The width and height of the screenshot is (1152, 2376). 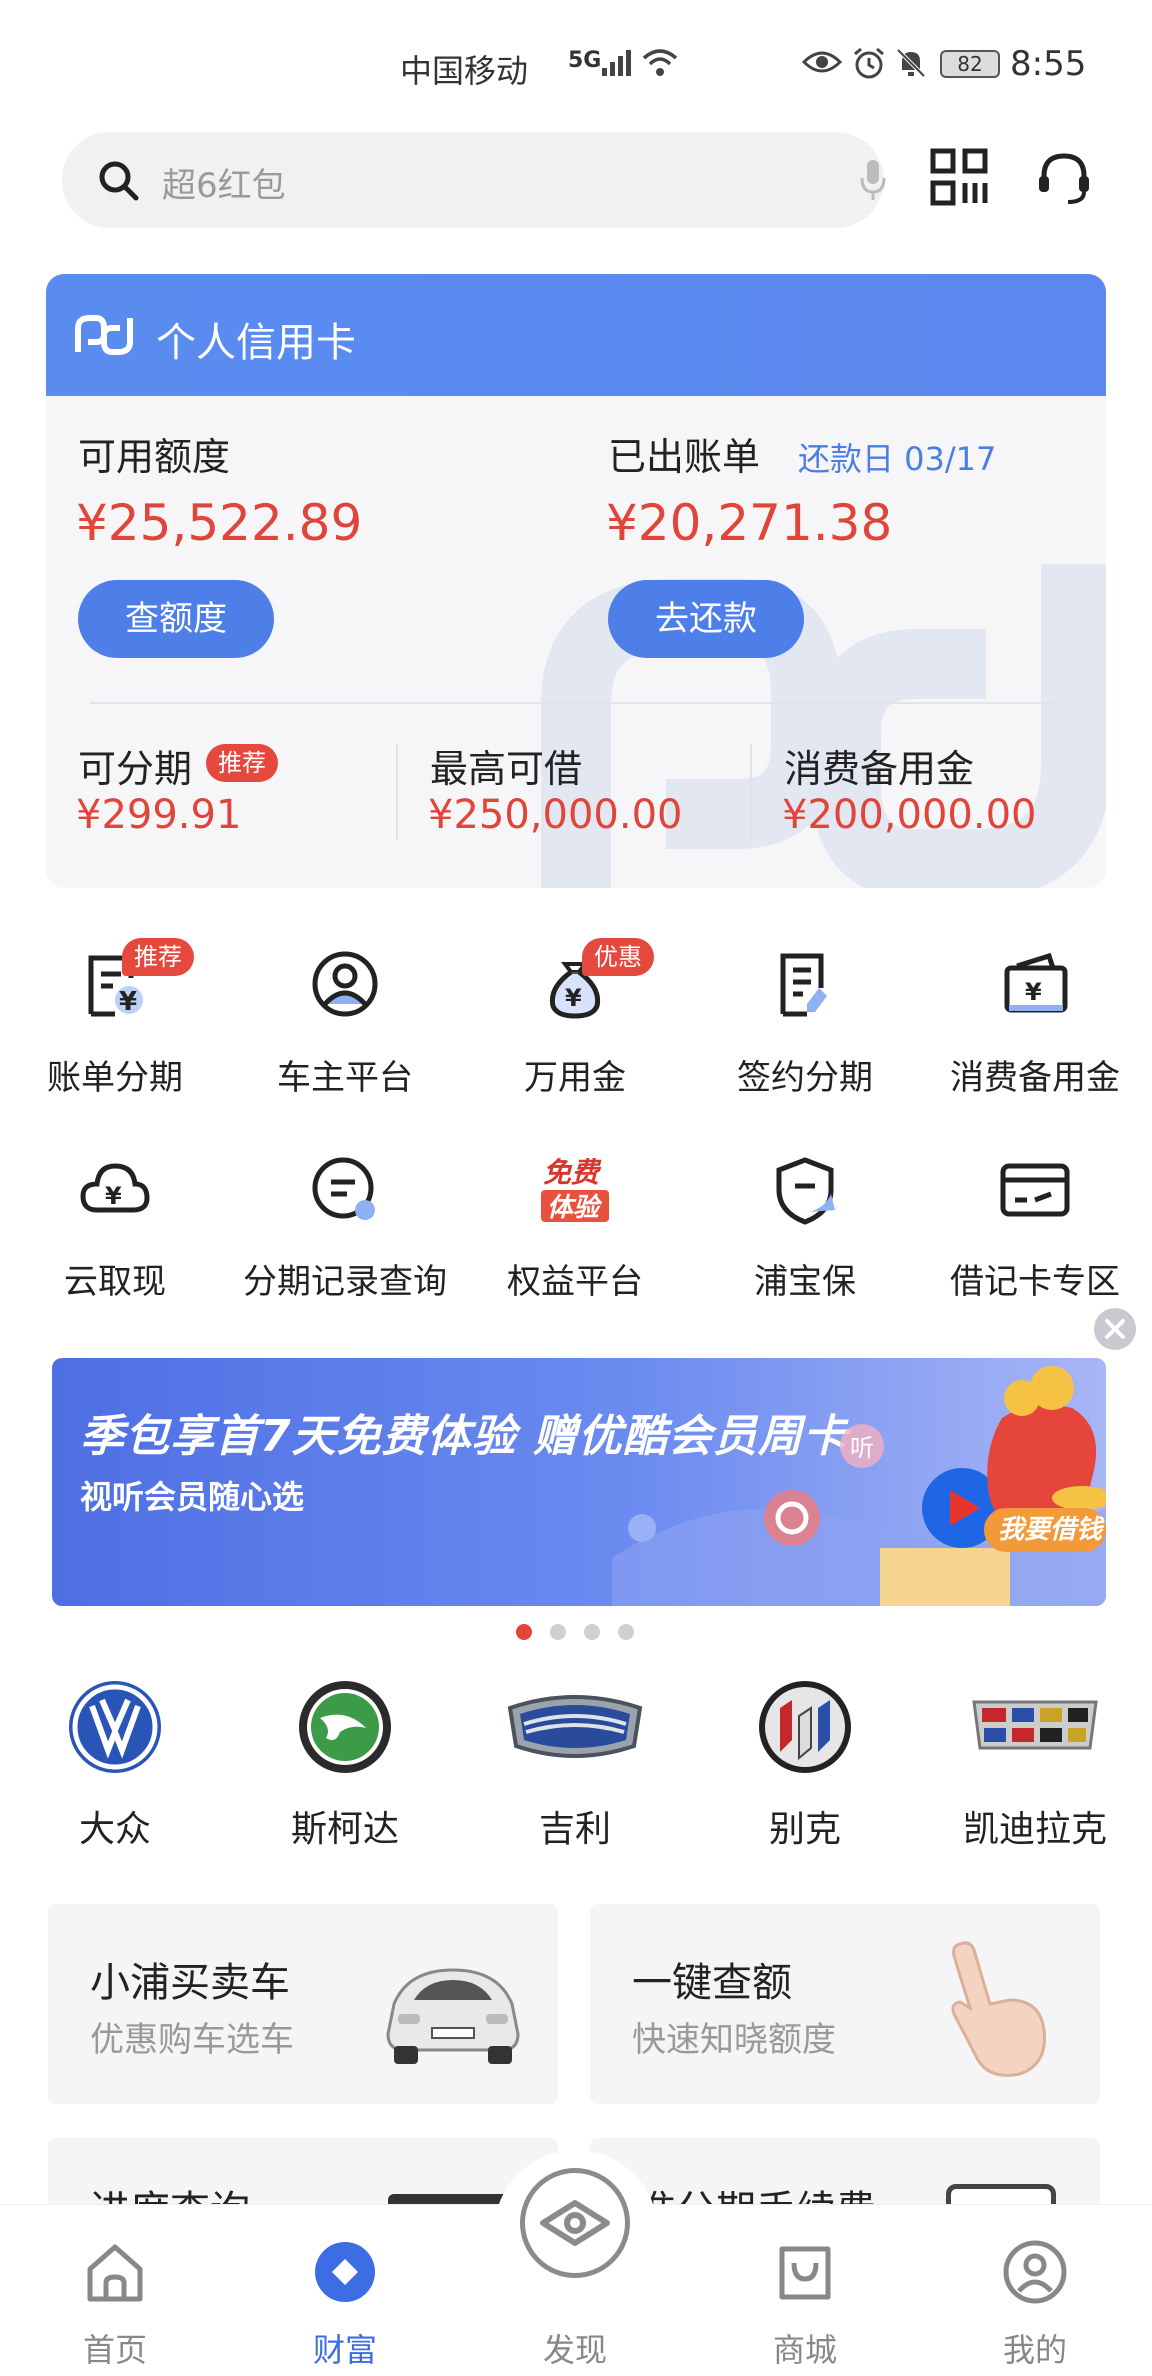 I want to click on brand-label: 斯柯达, so click(x=344, y=1829).